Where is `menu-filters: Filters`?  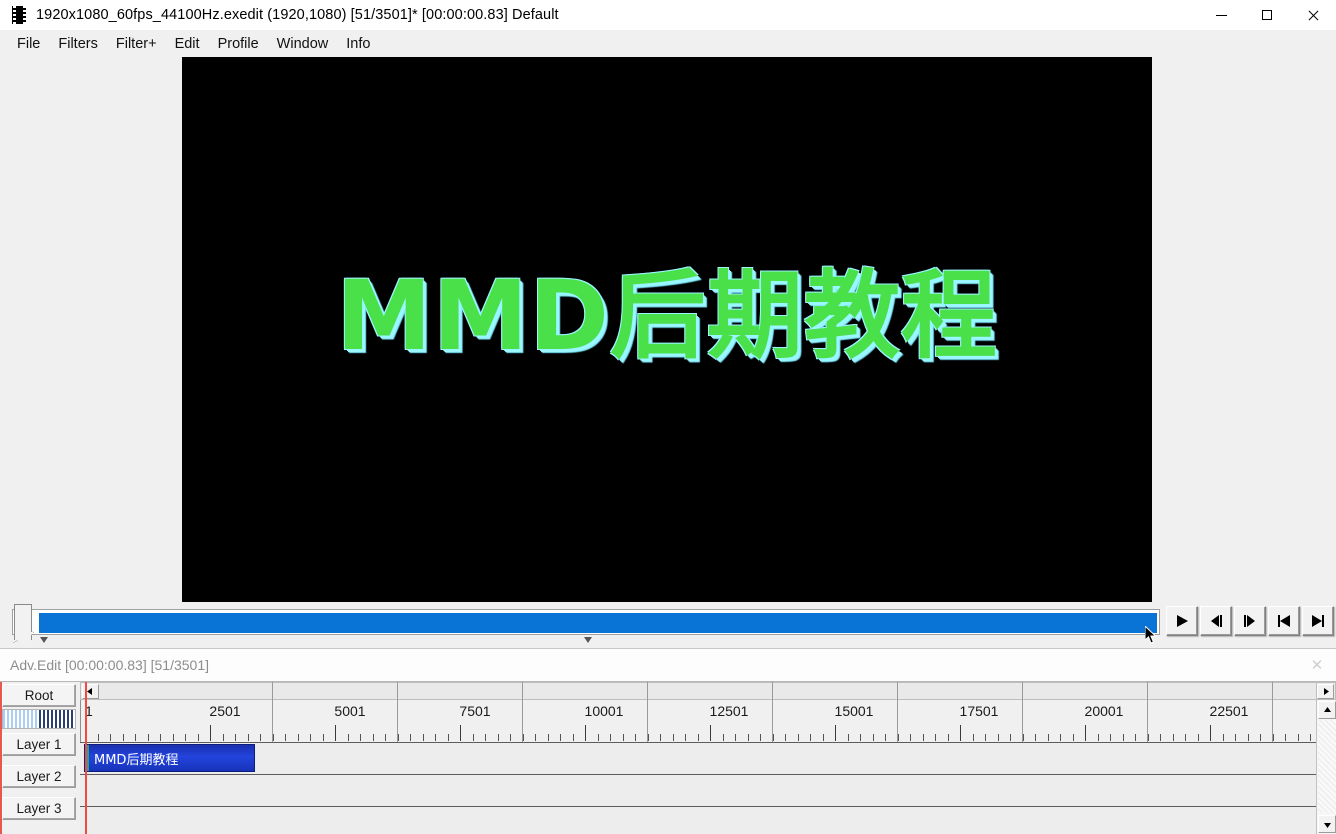
menu-filters: Filters is located at coordinates (77, 44).